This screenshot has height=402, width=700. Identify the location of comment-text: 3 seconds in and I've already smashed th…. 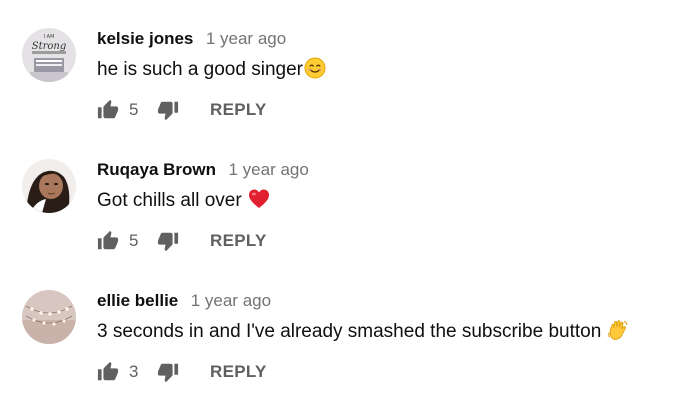
(363, 331).